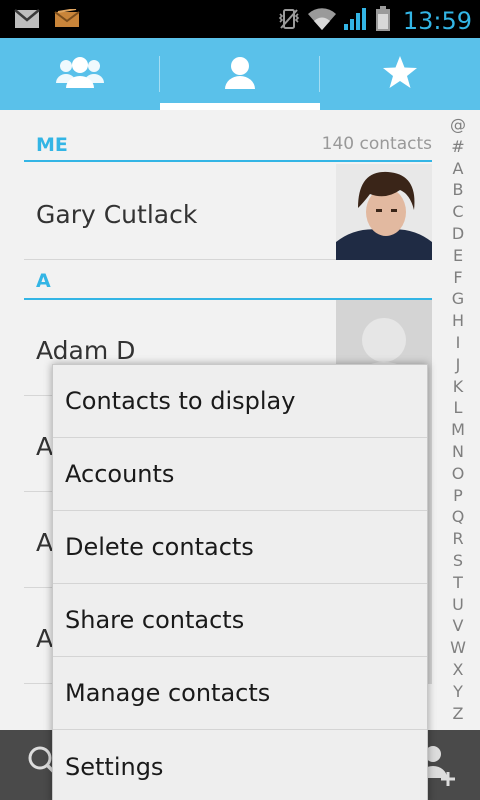  What do you see at coordinates (458, 430) in the screenshot?
I see `index-letter: M` at bounding box center [458, 430].